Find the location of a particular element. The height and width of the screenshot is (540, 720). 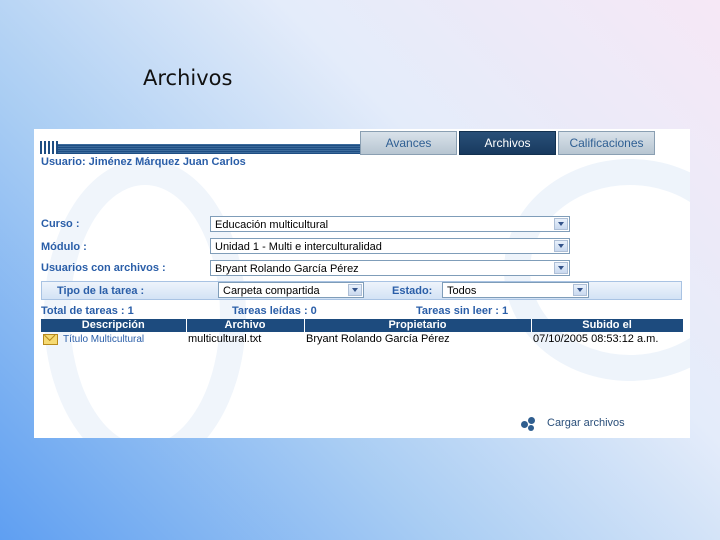

tab-bar: Avances Archivos Calificaciones is located at coordinates (507, 143).